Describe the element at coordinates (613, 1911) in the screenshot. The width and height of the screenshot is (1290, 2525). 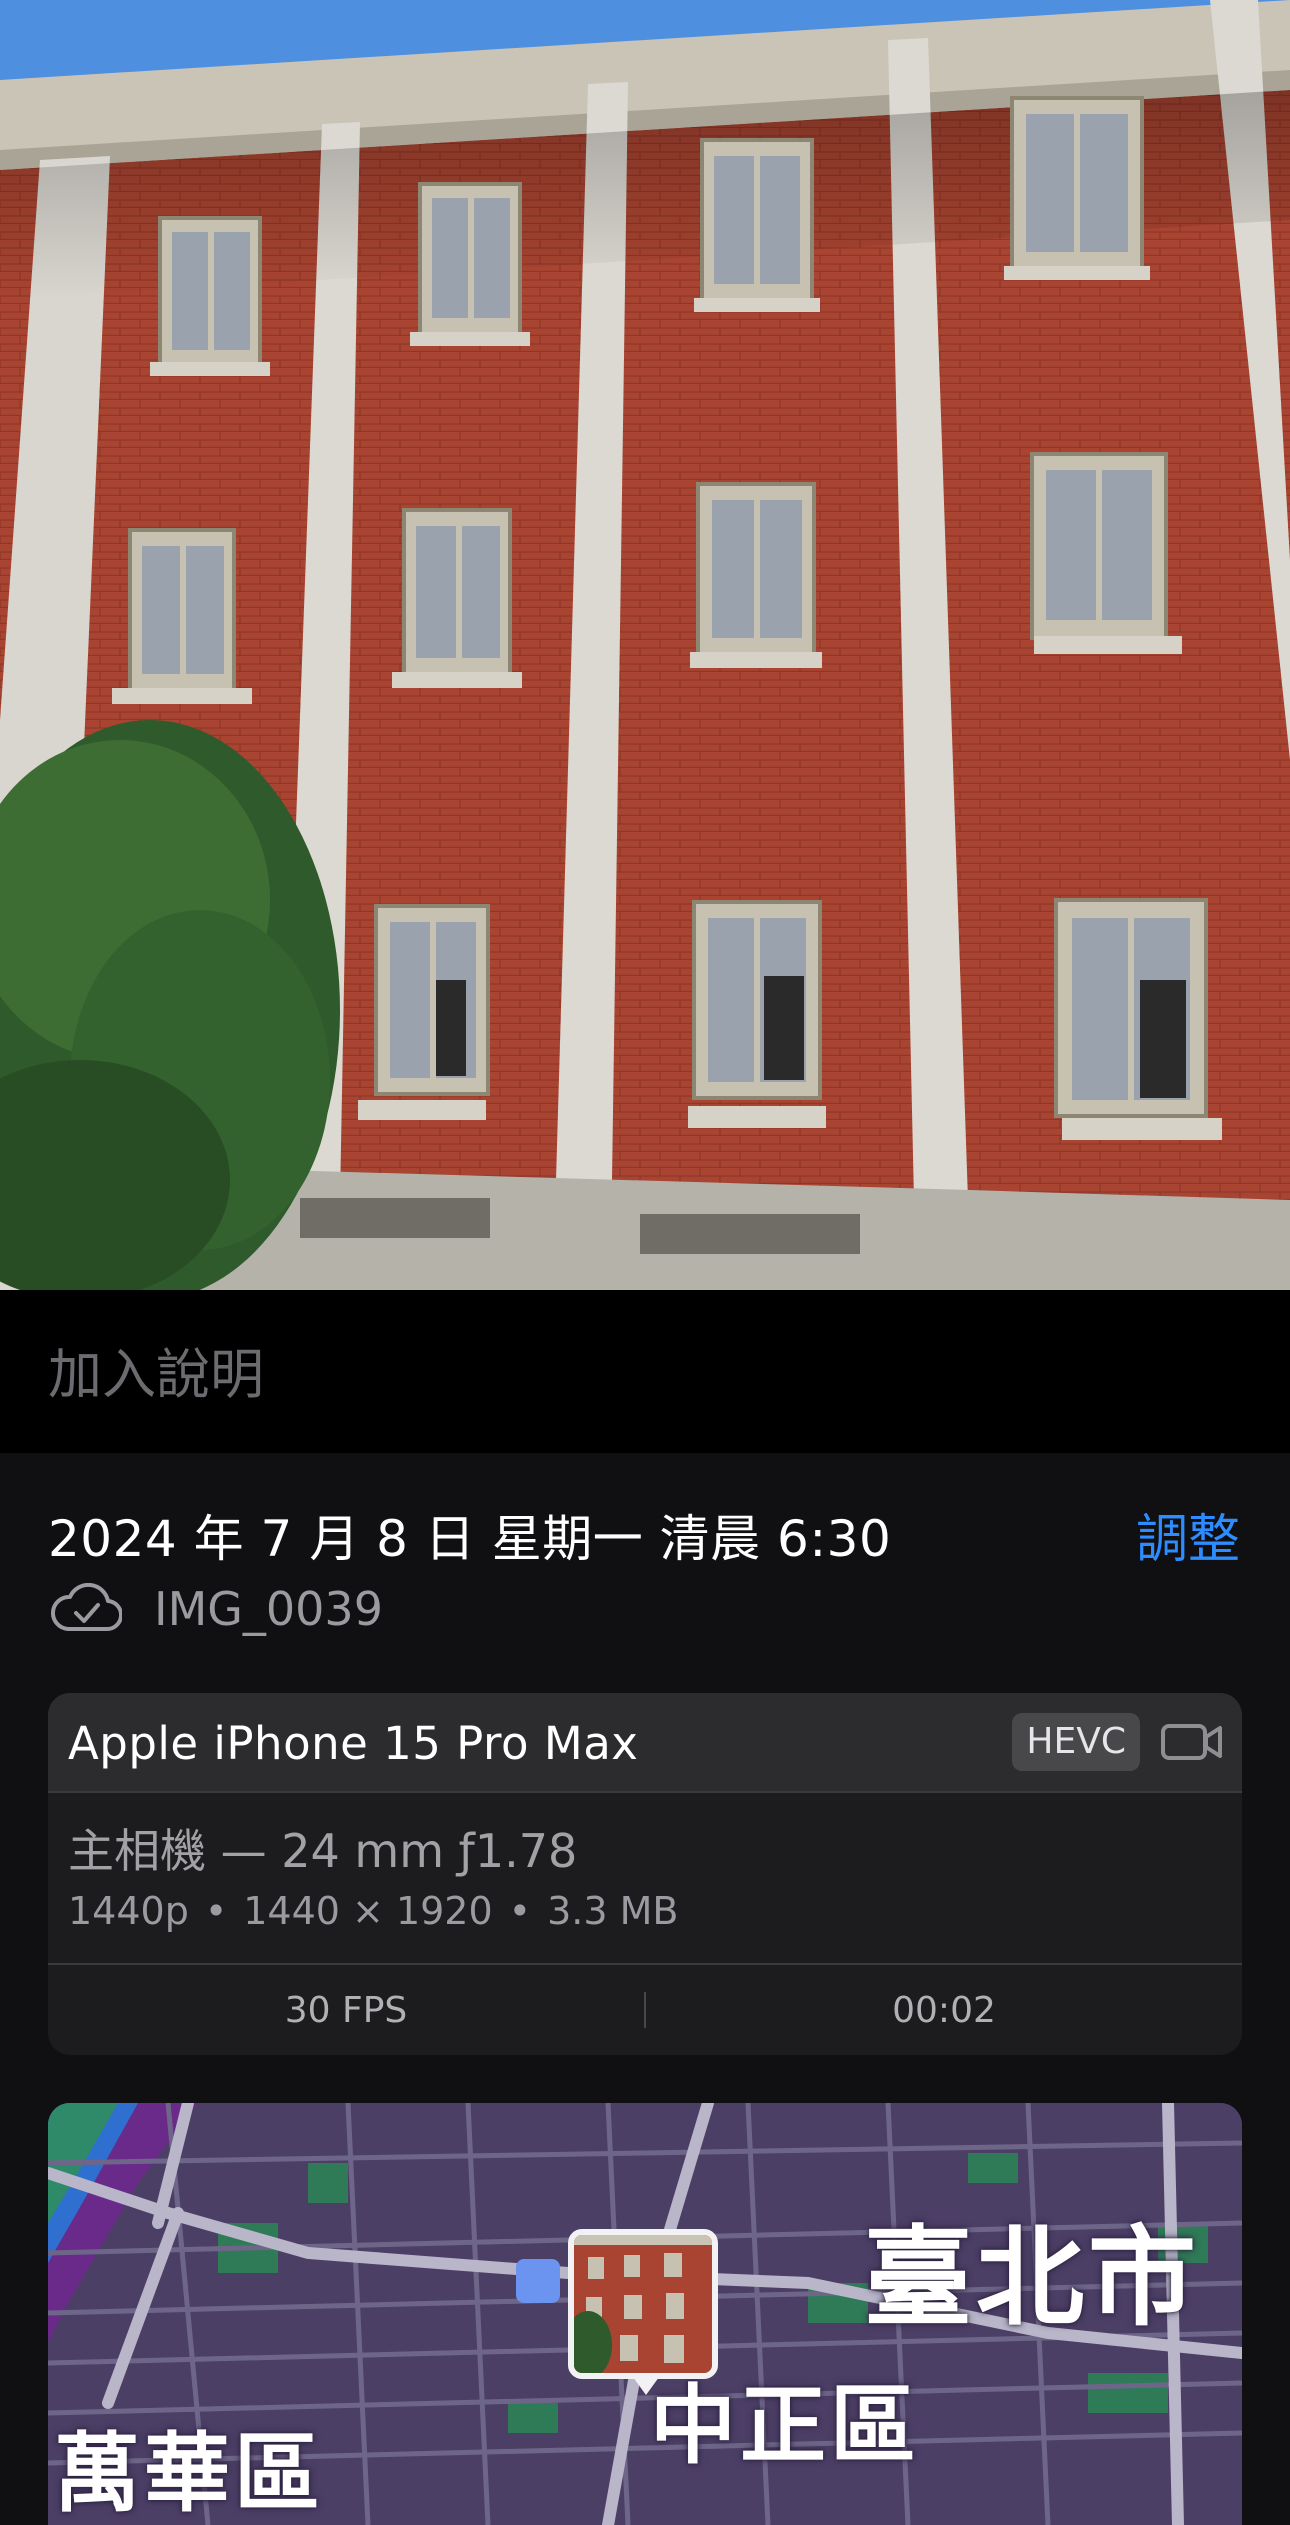
I see `file-size-label: 3.3 MB` at that location.